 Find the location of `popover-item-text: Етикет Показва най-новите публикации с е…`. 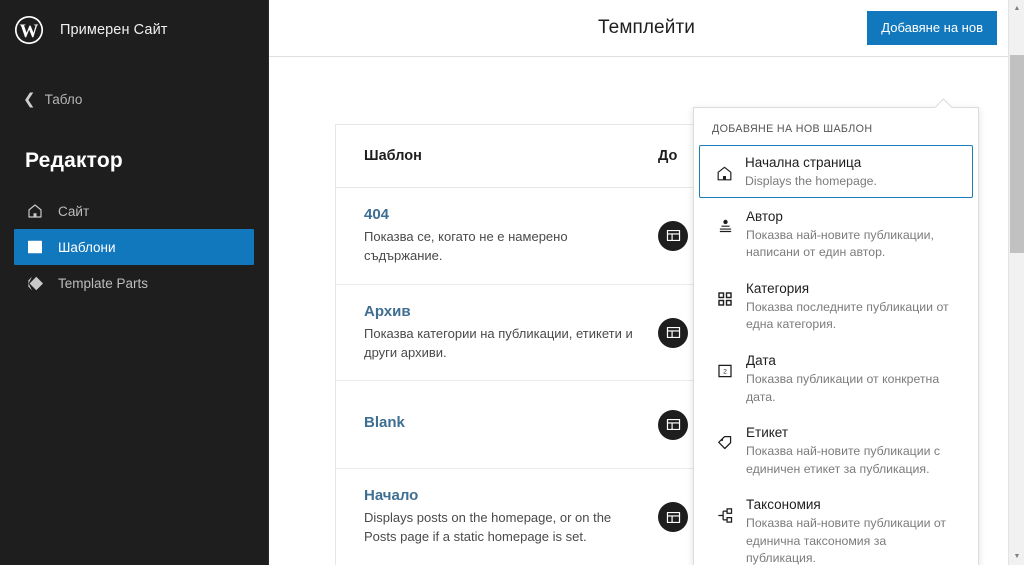

popover-item-text: Етикет Показва най-новите публикации с е… is located at coordinates (852, 450).